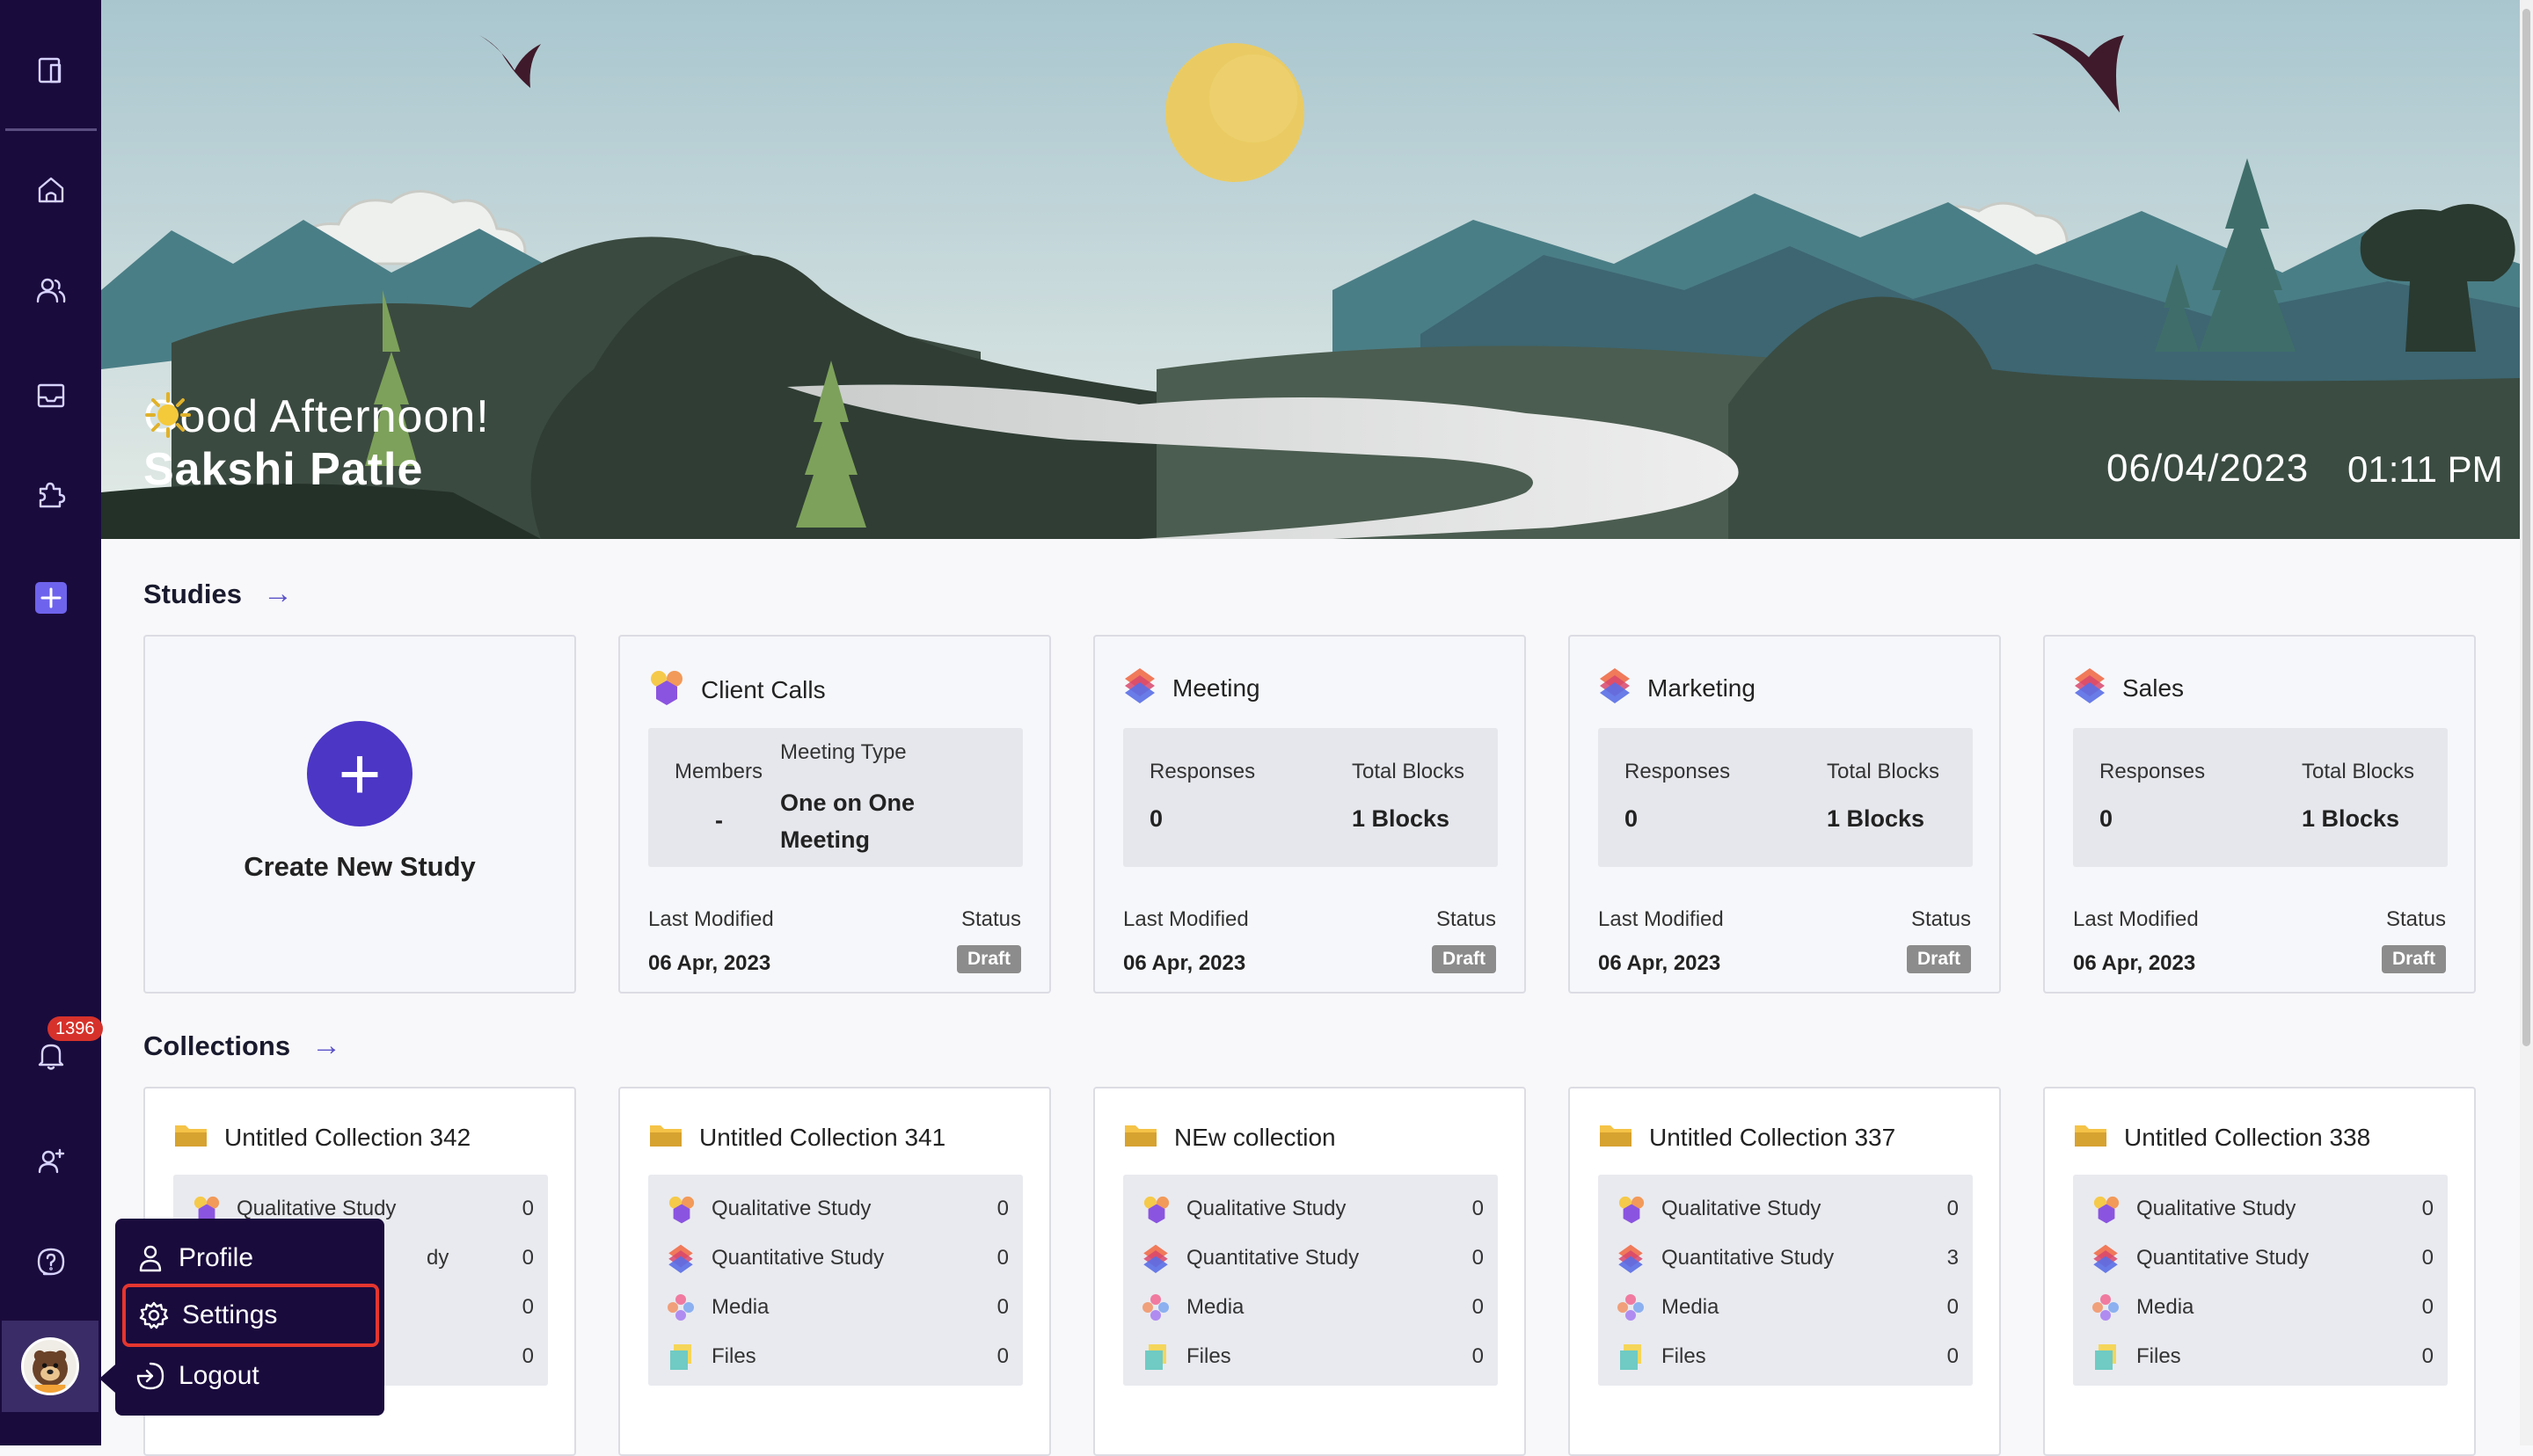 The height and width of the screenshot is (1456, 2533). Describe the element at coordinates (51, 1262) in the screenshot. I see `help-icon` at that location.